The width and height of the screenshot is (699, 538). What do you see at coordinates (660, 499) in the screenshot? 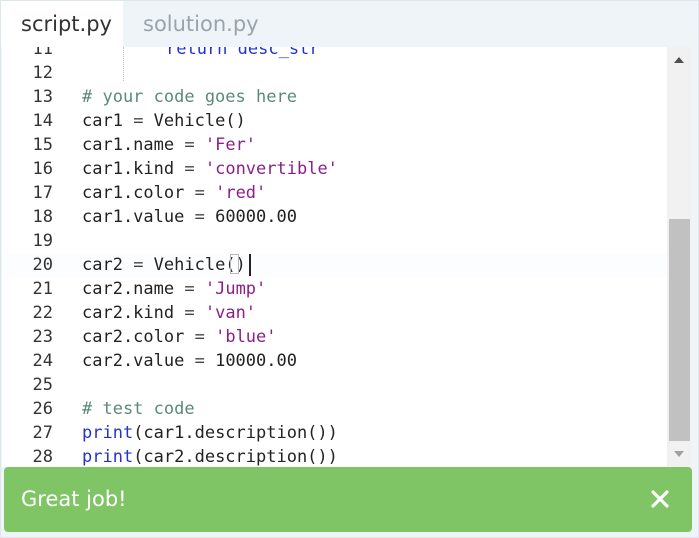
I see `close-icon` at bounding box center [660, 499].